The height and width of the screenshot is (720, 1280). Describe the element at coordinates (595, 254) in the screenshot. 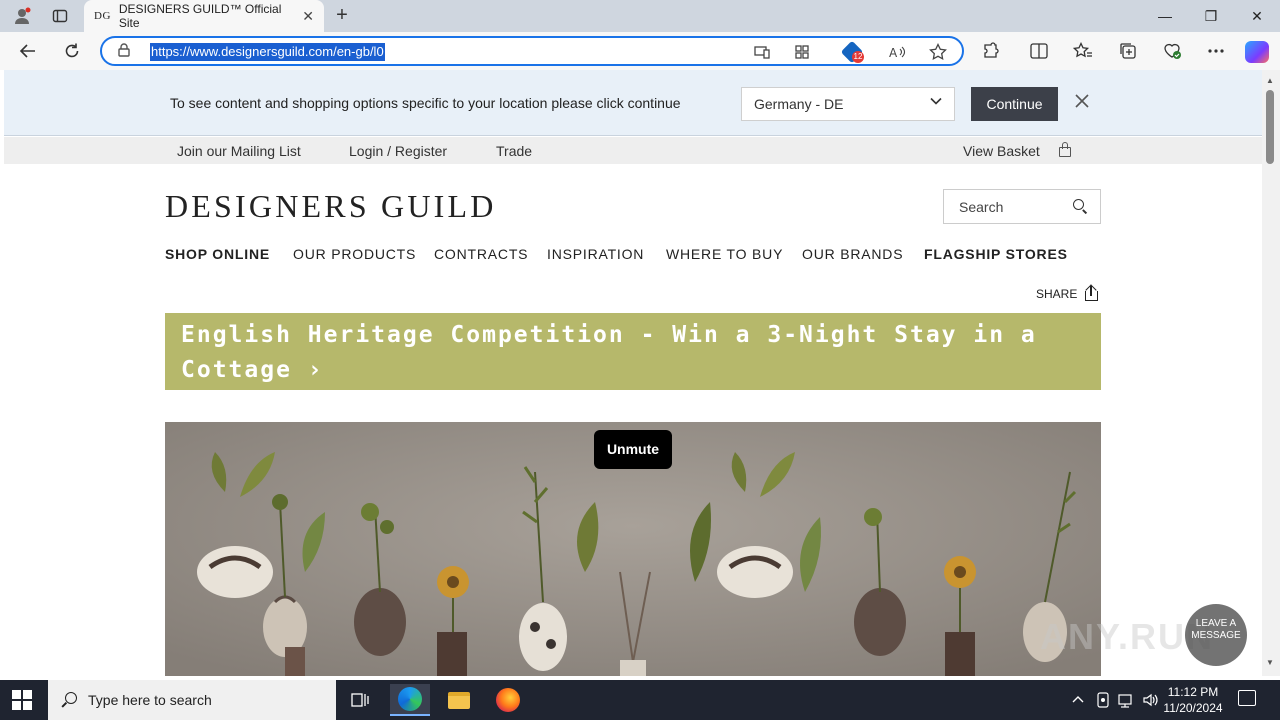

I see `nav-inspiration: INSPIRATION` at that location.